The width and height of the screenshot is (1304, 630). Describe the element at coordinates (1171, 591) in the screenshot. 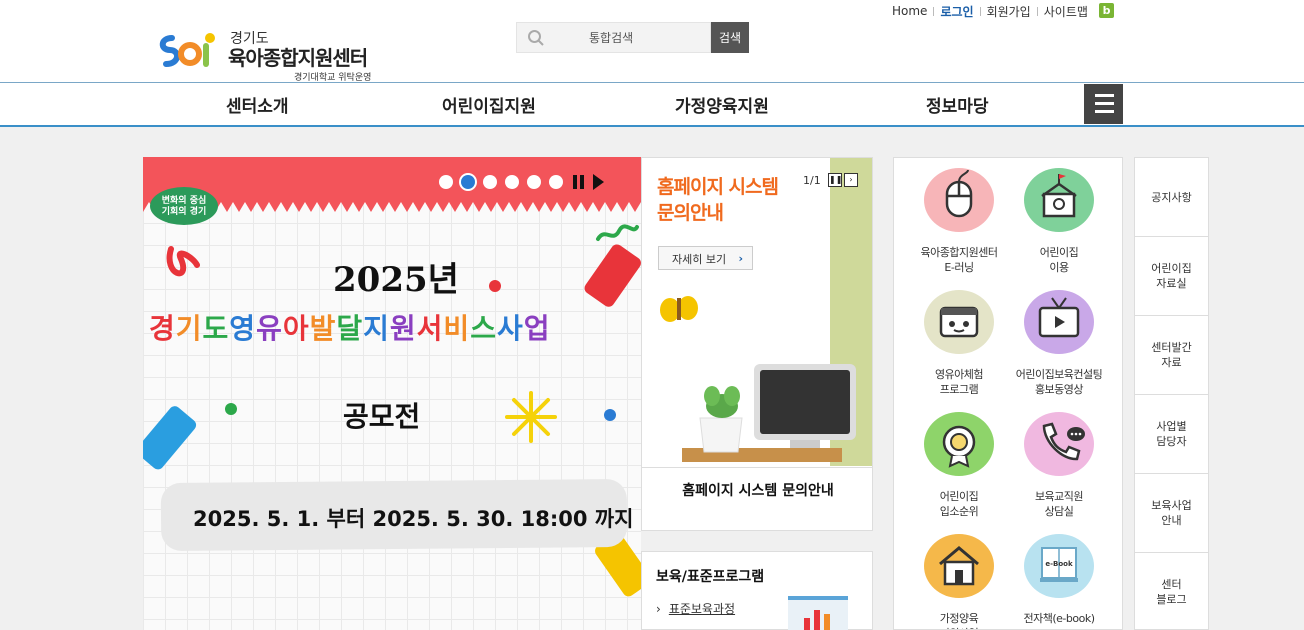

I see `side-link: 센터블로그` at that location.